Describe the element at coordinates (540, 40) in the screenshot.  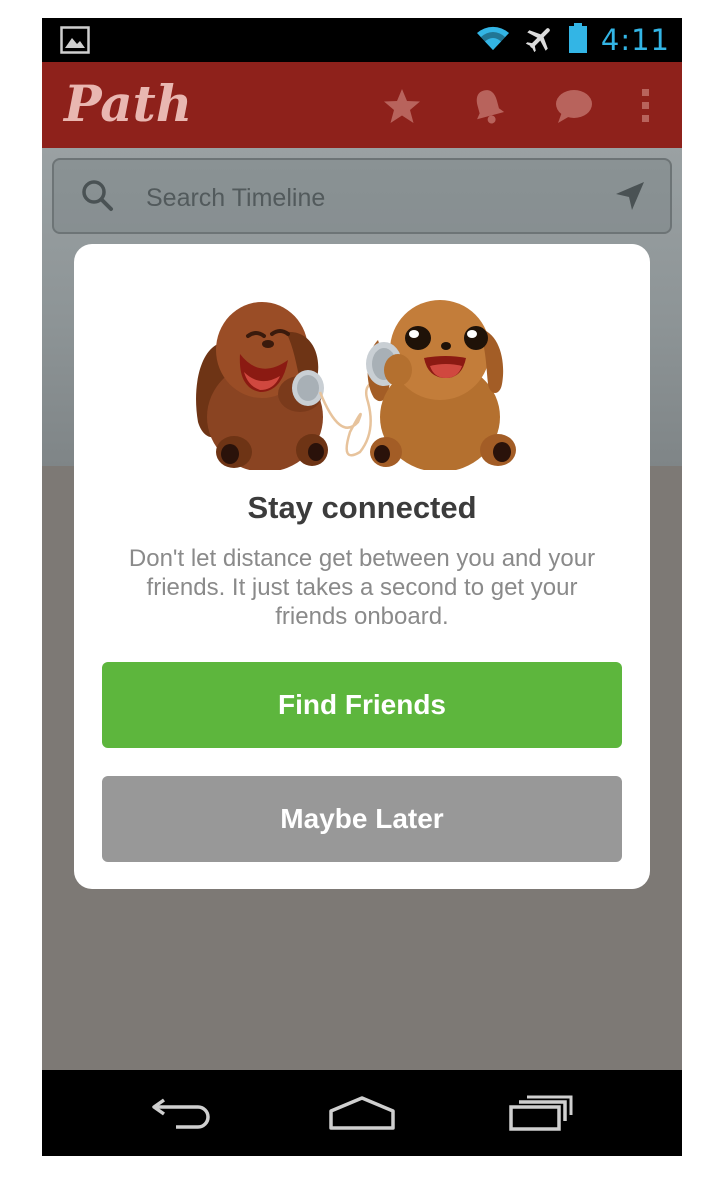
I see `airplane-icon` at that location.